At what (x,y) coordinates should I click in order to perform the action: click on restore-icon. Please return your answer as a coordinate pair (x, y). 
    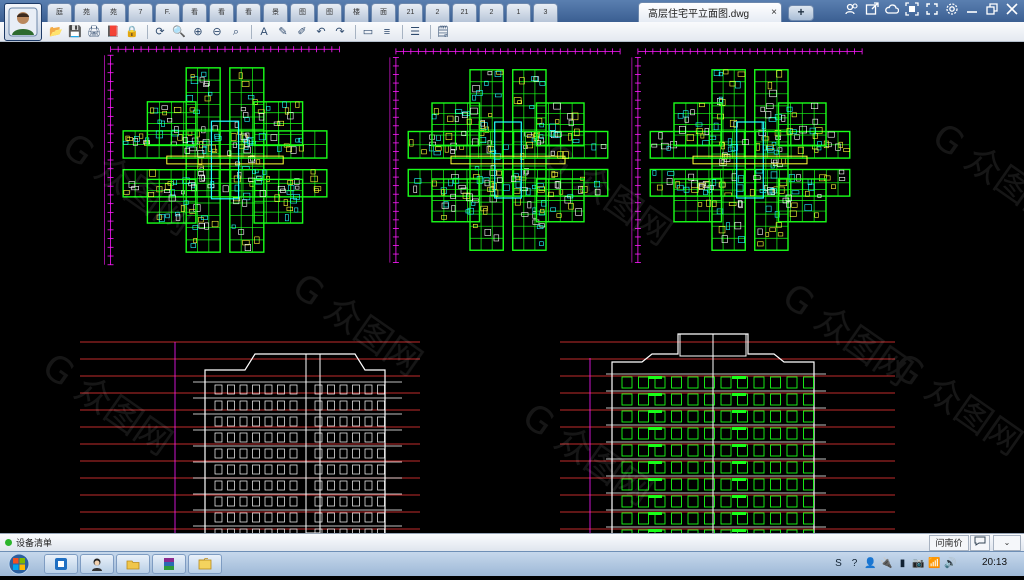
    Looking at the image, I should click on (991, 11).